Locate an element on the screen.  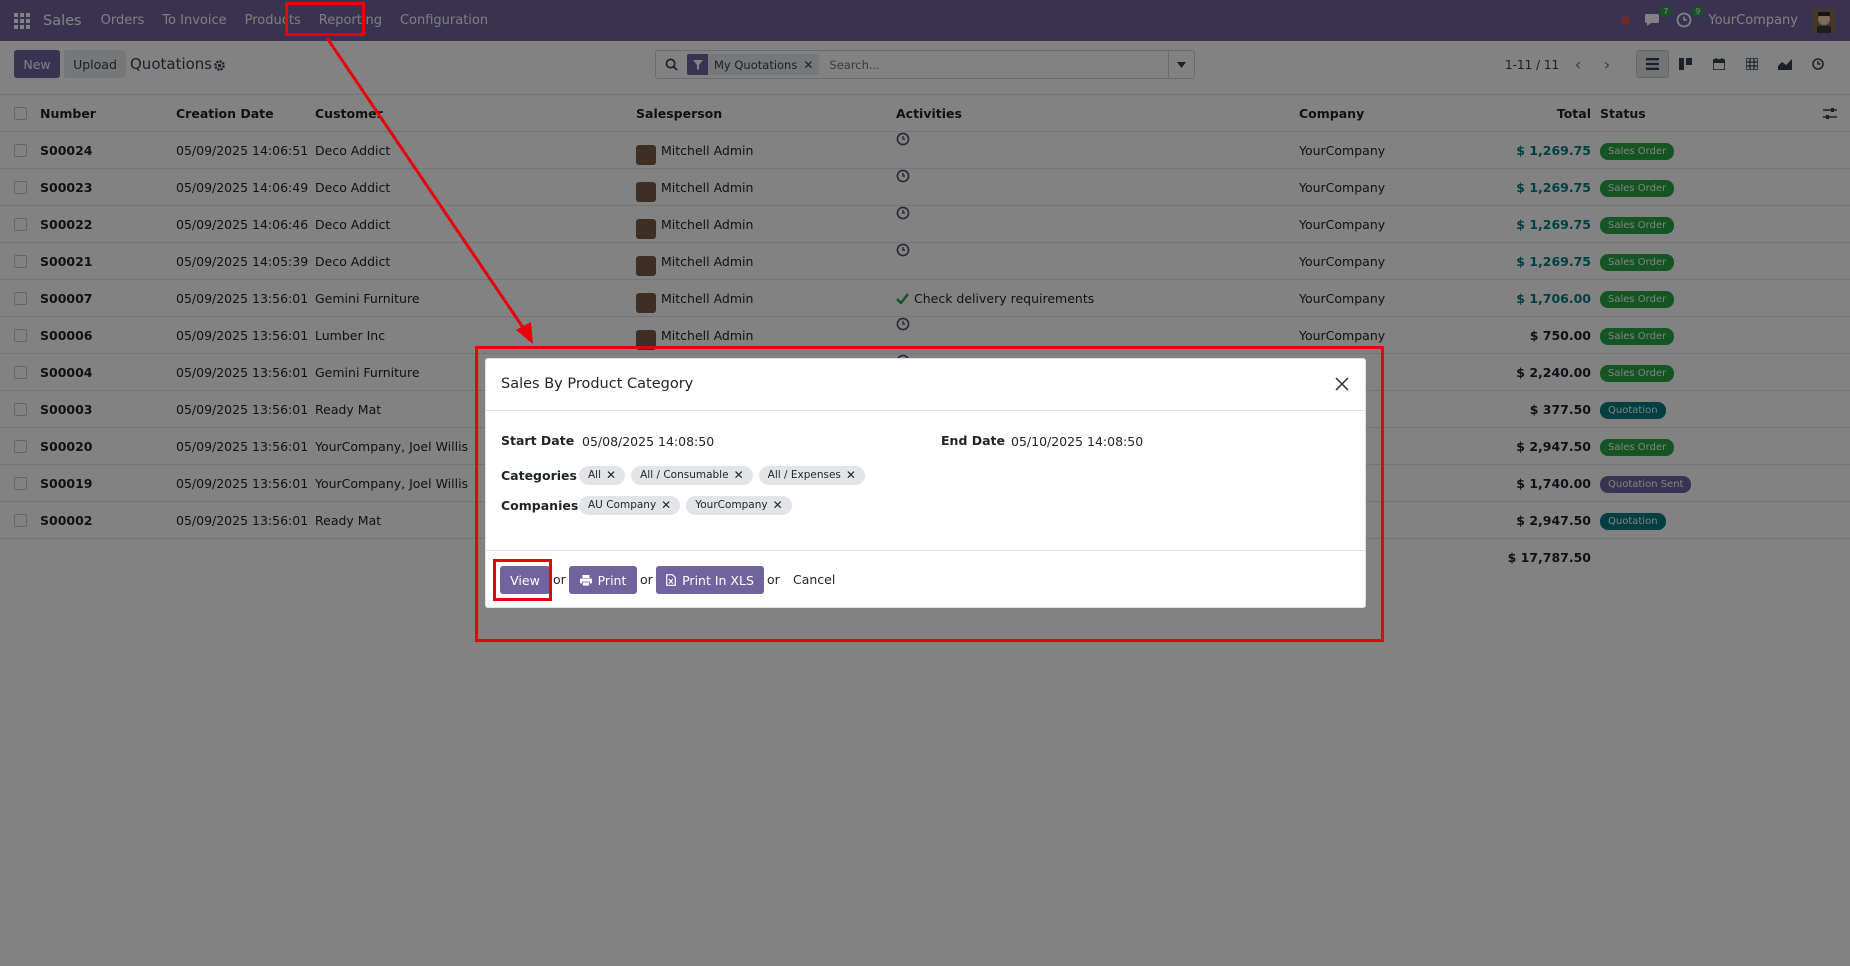
view-button-highlight is located at coordinates (522, 580).